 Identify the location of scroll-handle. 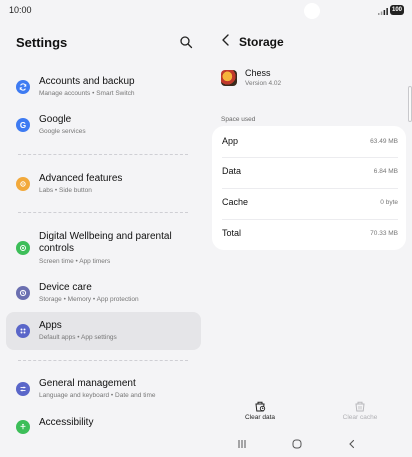
(410, 104).